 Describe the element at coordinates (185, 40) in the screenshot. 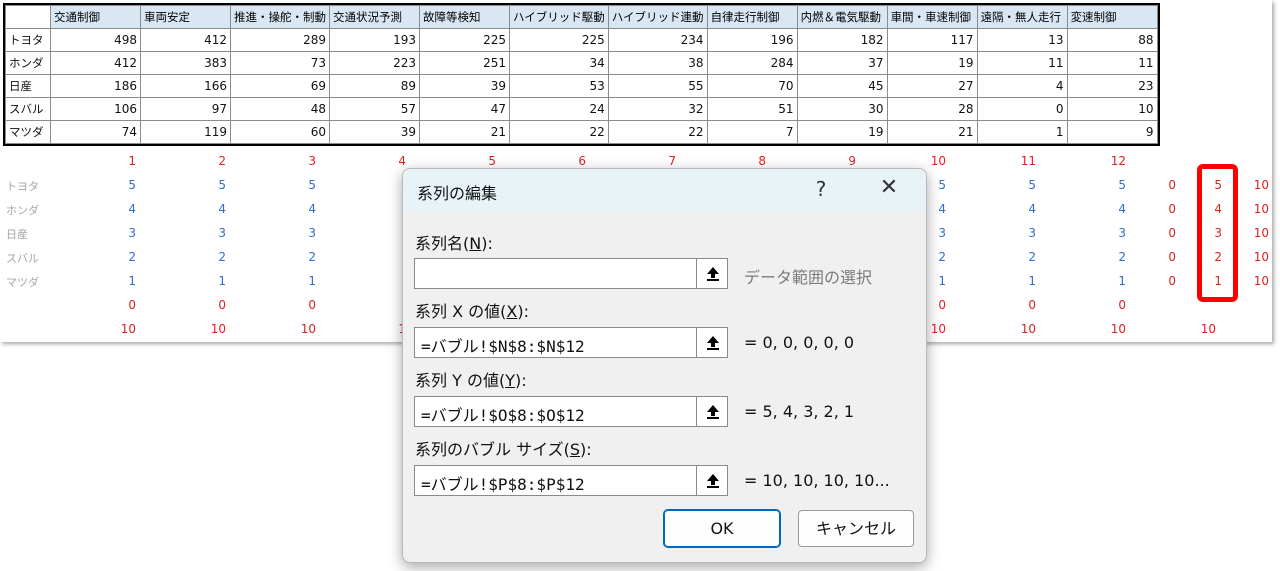

I see `data-cell: 412` at that location.